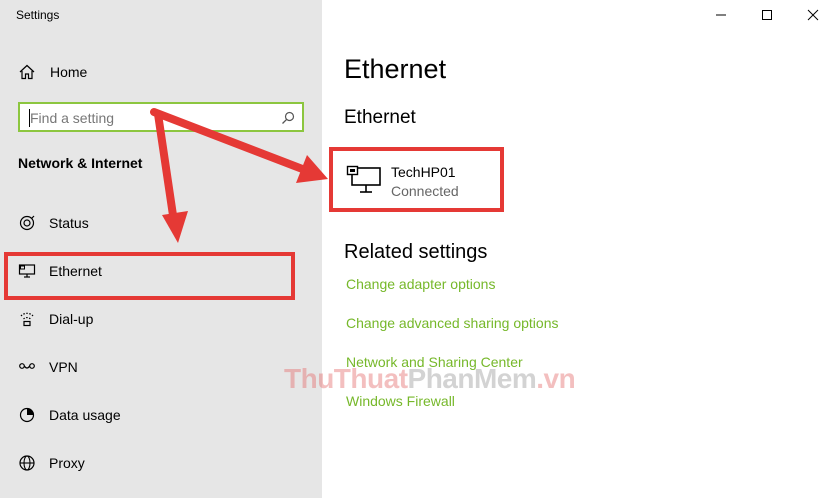 This screenshot has width=836, height=498. I want to click on windows-firewall-link: Windows Firewall, so click(400, 401).